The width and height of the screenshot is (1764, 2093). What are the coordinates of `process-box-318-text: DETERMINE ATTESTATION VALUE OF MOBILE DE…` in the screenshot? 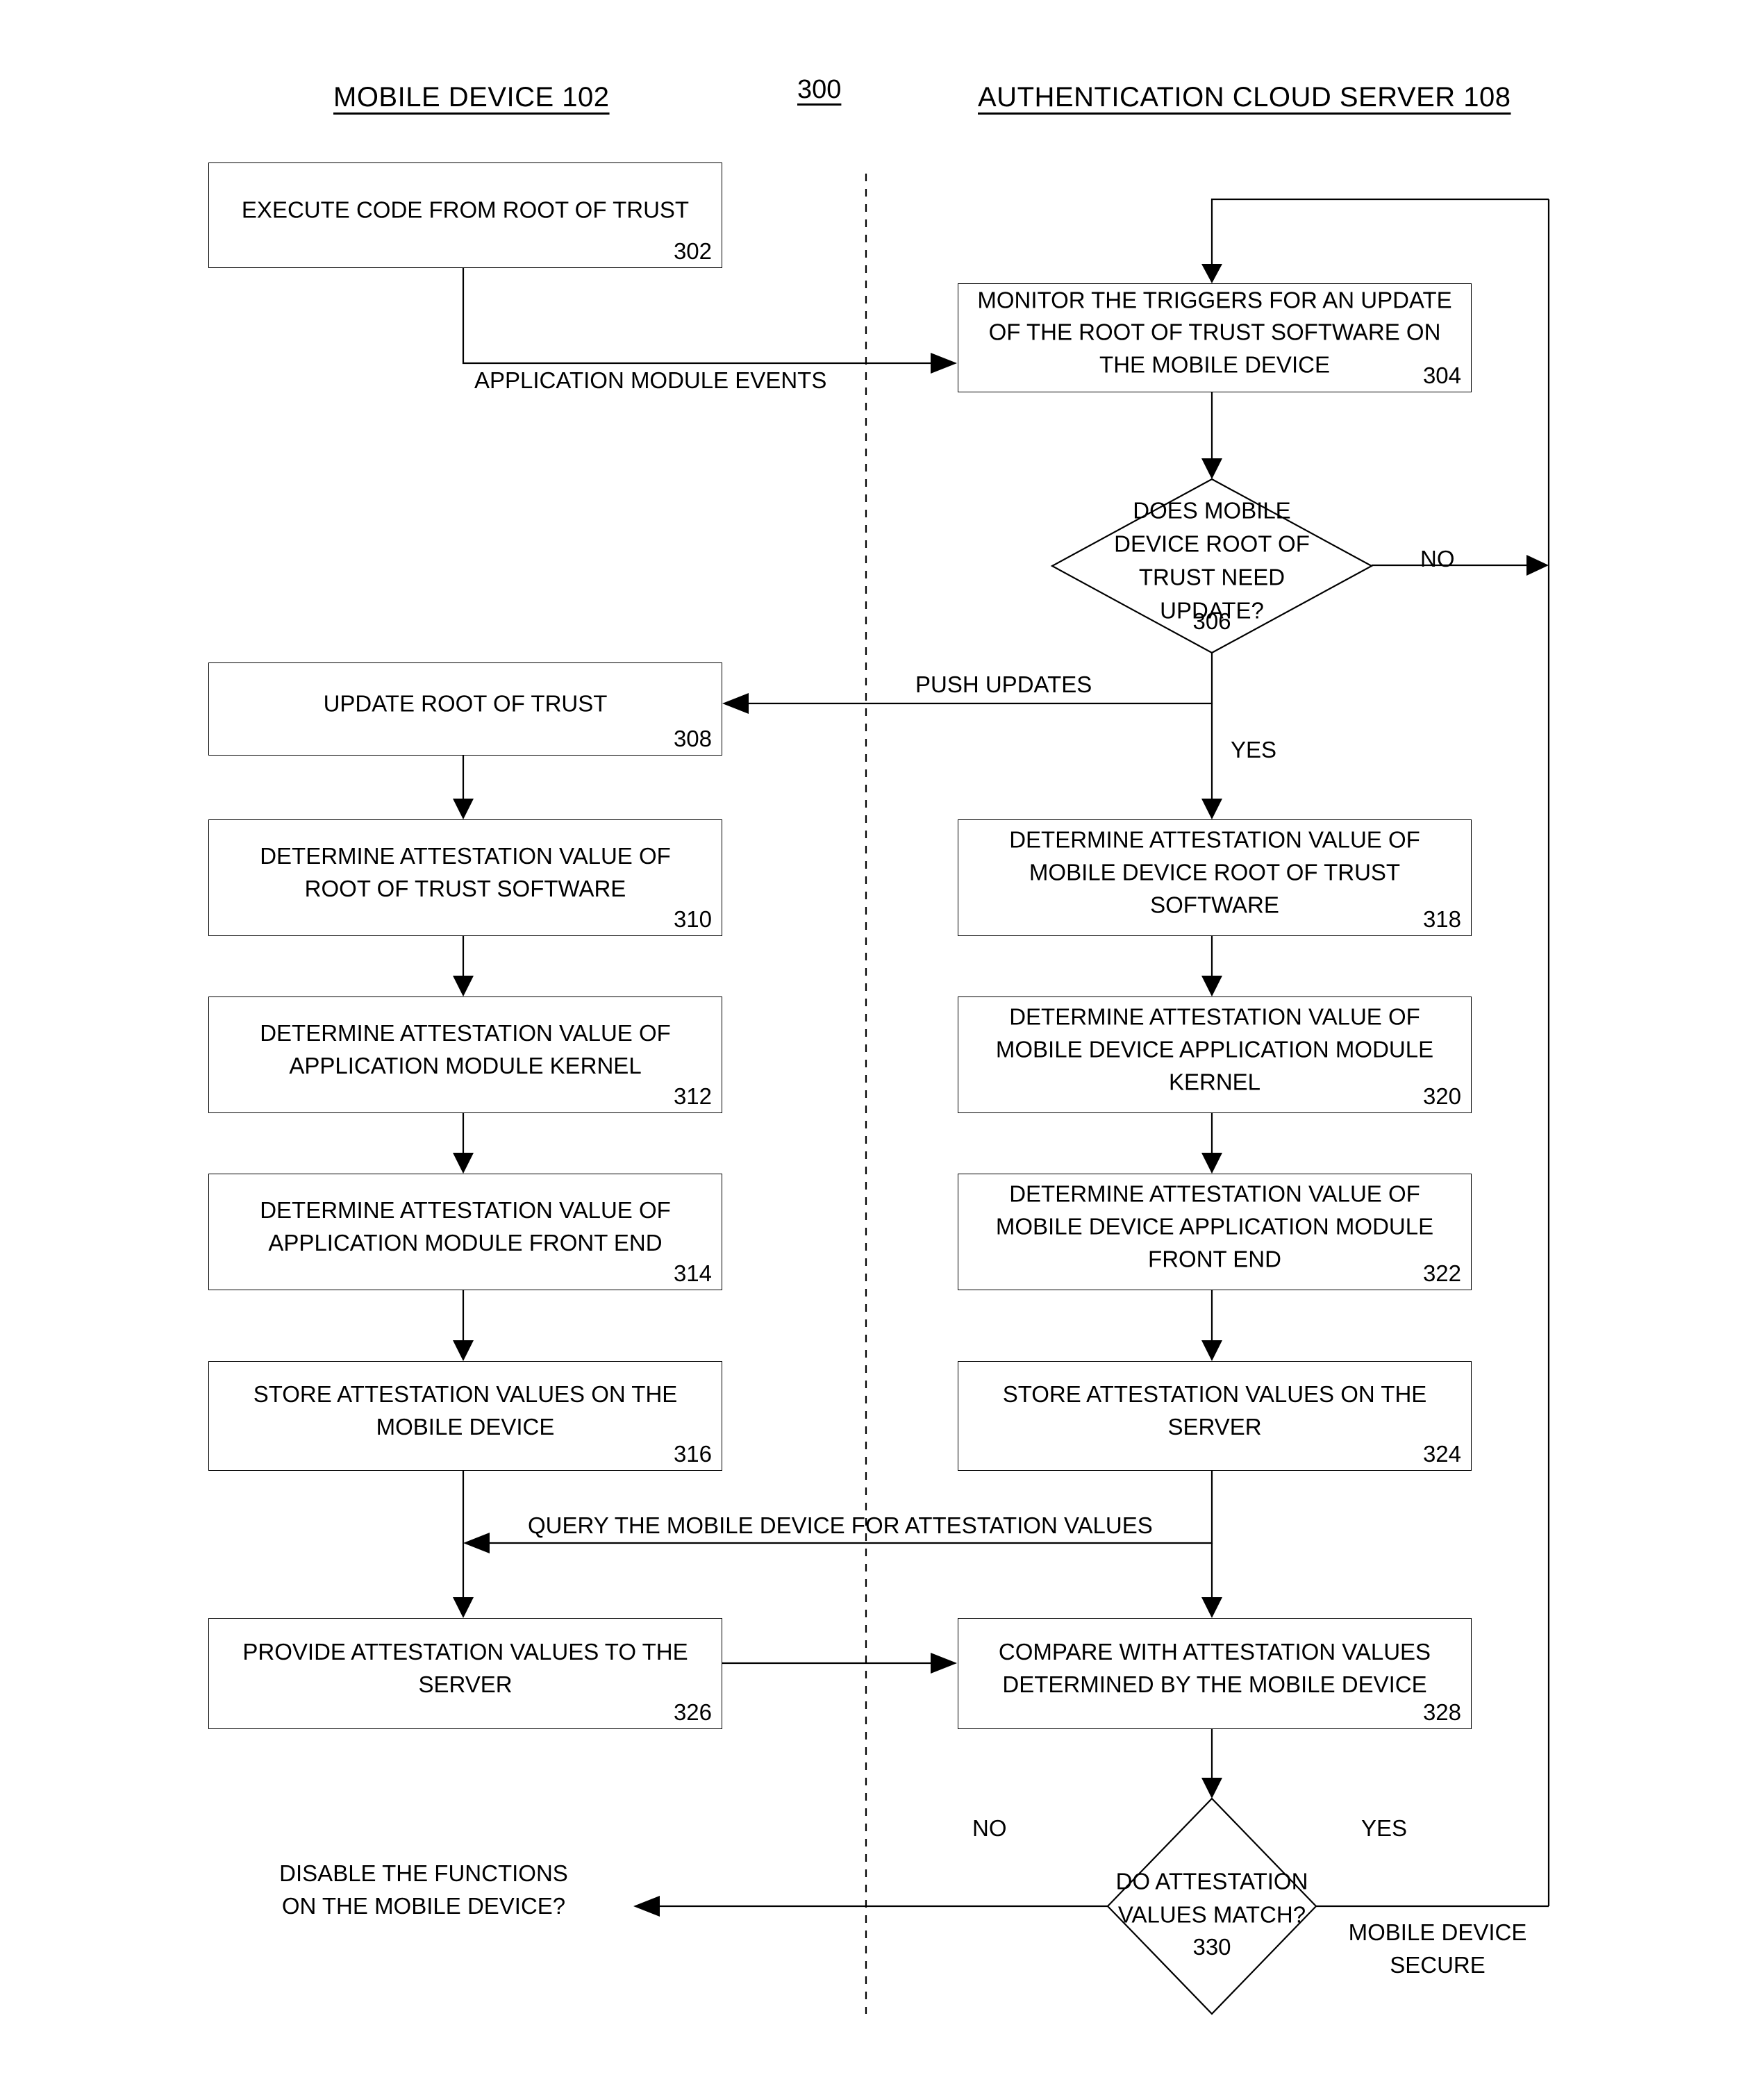 It's located at (1214, 872).